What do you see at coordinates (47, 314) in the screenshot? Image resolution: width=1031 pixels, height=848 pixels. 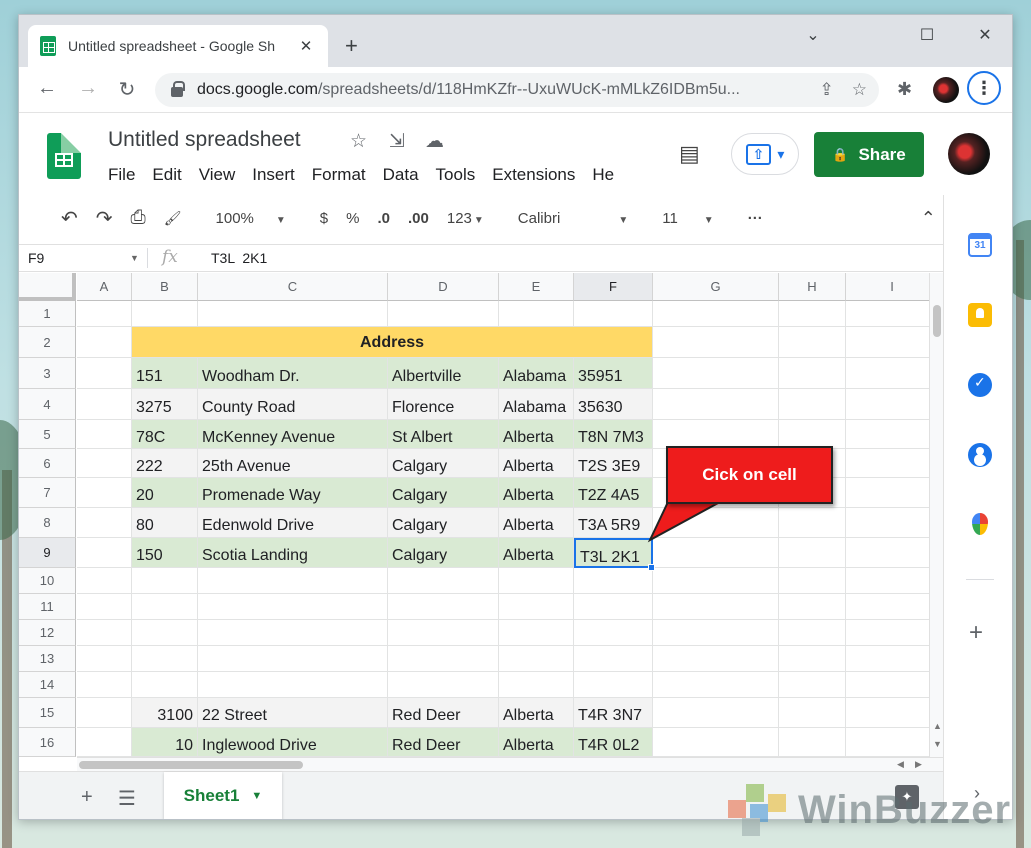 I see `row-header-1: 1` at bounding box center [47, 314].